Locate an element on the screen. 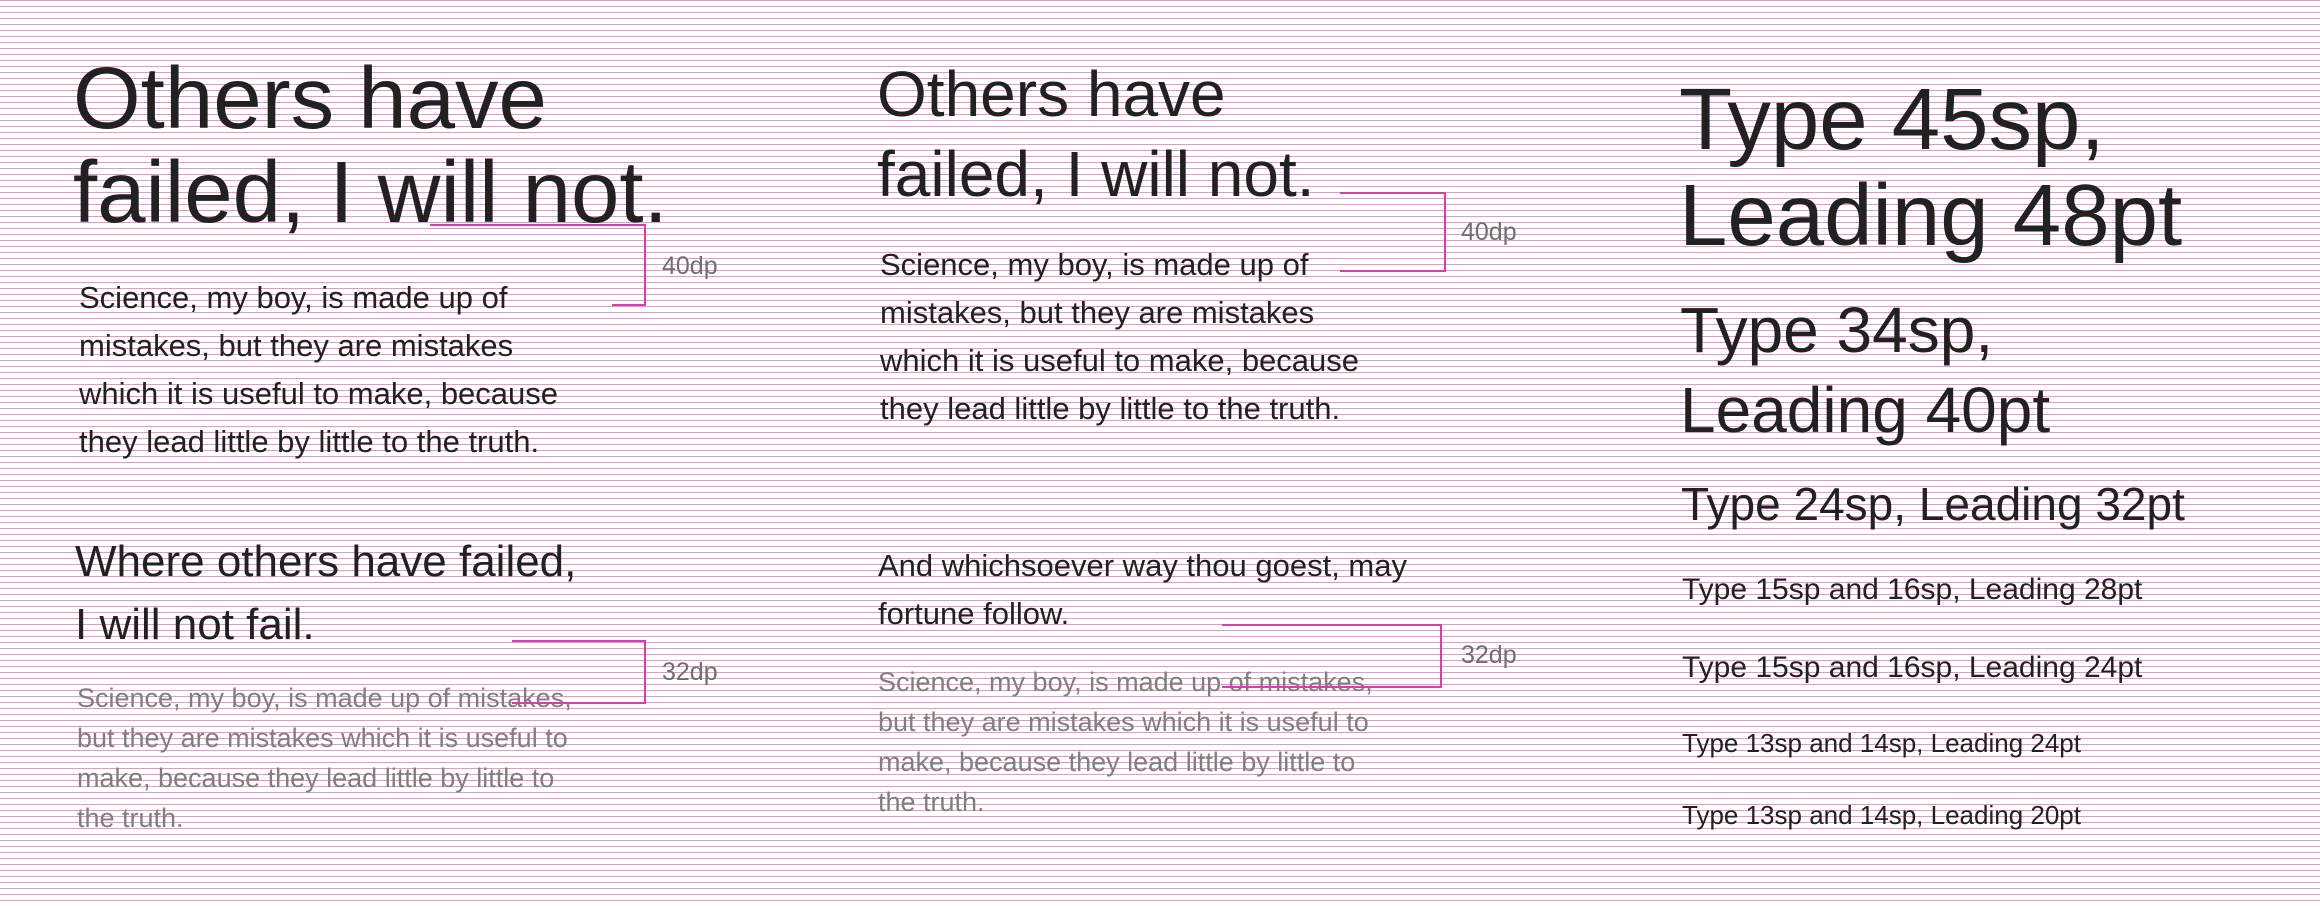 This screenshot has height=906, width=2320. middle-heading-large: Others have failed, I will not. is located at coordinates (1096, 134).